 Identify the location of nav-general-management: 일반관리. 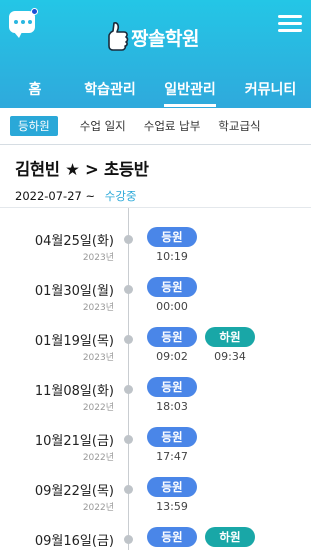
(190, 92).